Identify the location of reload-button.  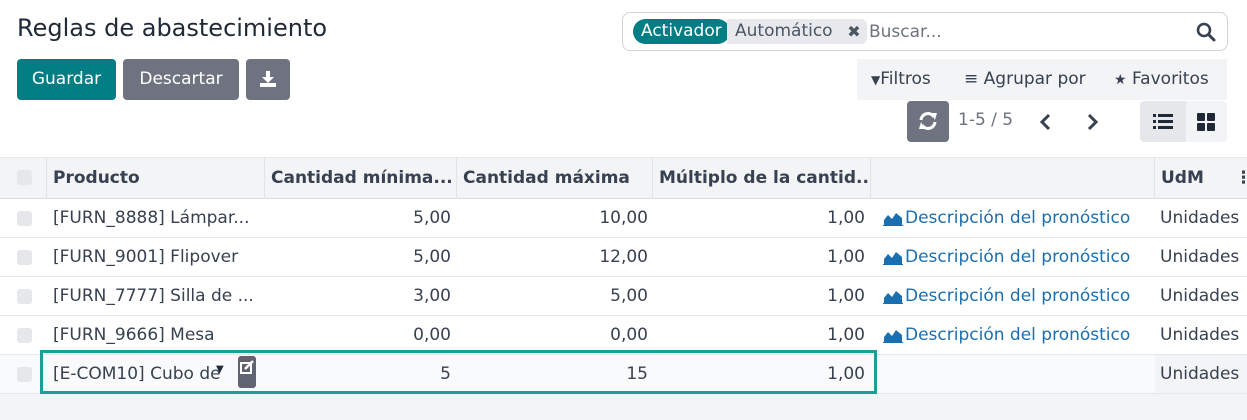
(928, 121).